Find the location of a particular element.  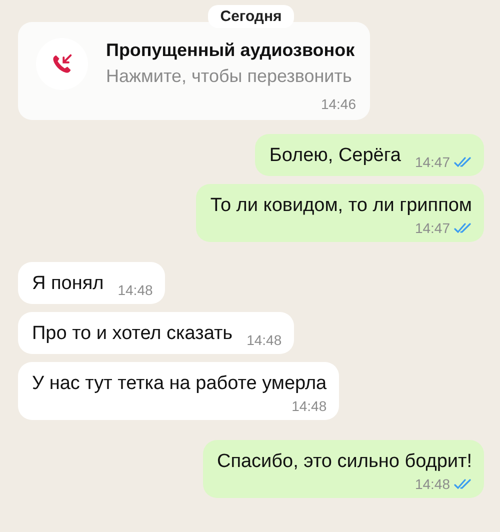

message-text: То ли ковидом, то ли гриппом is located at coordinates (341, 206).